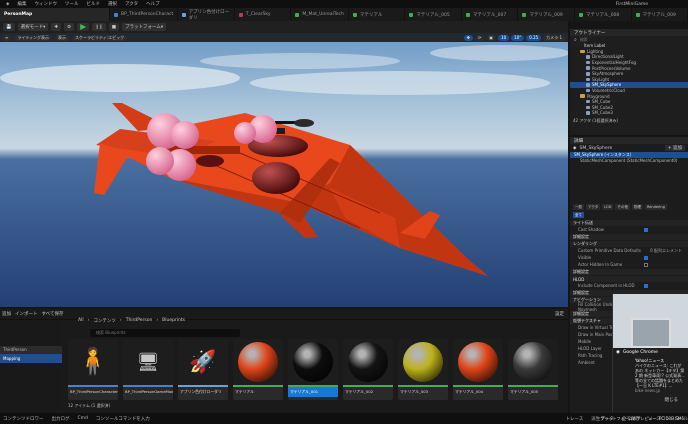 The image size is (688, 424). What do you see at coordinates (55, 14) in the screenshot?
I see `level-tab: PersonMap` at bounding box center [55, 14].